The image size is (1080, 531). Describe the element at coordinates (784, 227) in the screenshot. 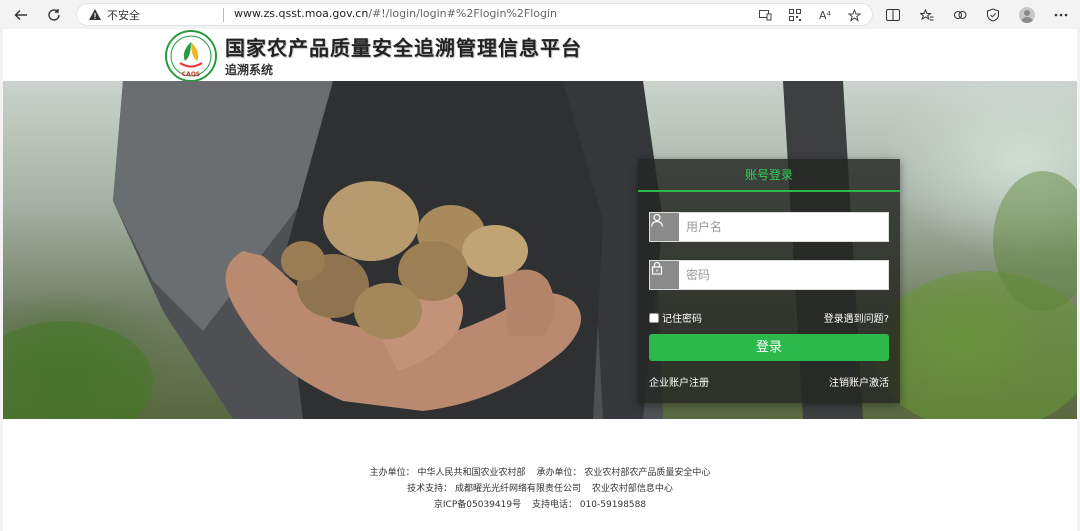

I see `username-input` at that location.